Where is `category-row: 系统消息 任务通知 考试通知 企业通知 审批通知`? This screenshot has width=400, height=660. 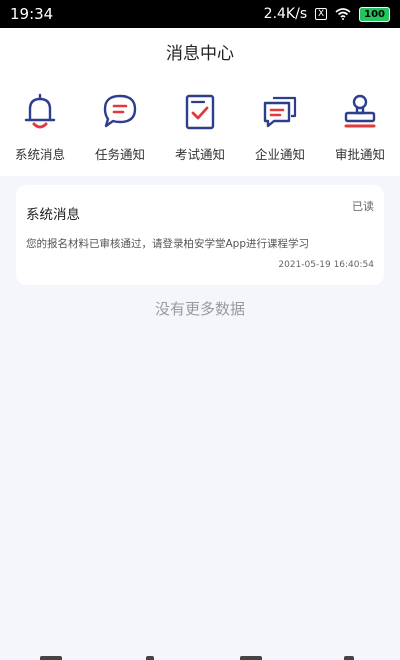
category-row: 系统消息 任务通知 考试通知 企业通知 审批通知 is located at coordinates (200, 128).